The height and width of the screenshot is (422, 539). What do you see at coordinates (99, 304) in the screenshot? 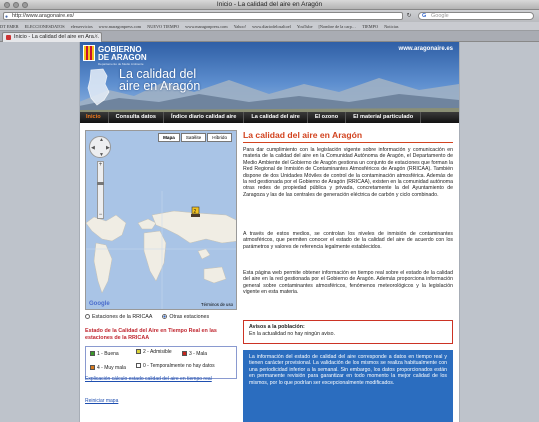
I see `google-logo: Google` at bounding box center [99, 304].